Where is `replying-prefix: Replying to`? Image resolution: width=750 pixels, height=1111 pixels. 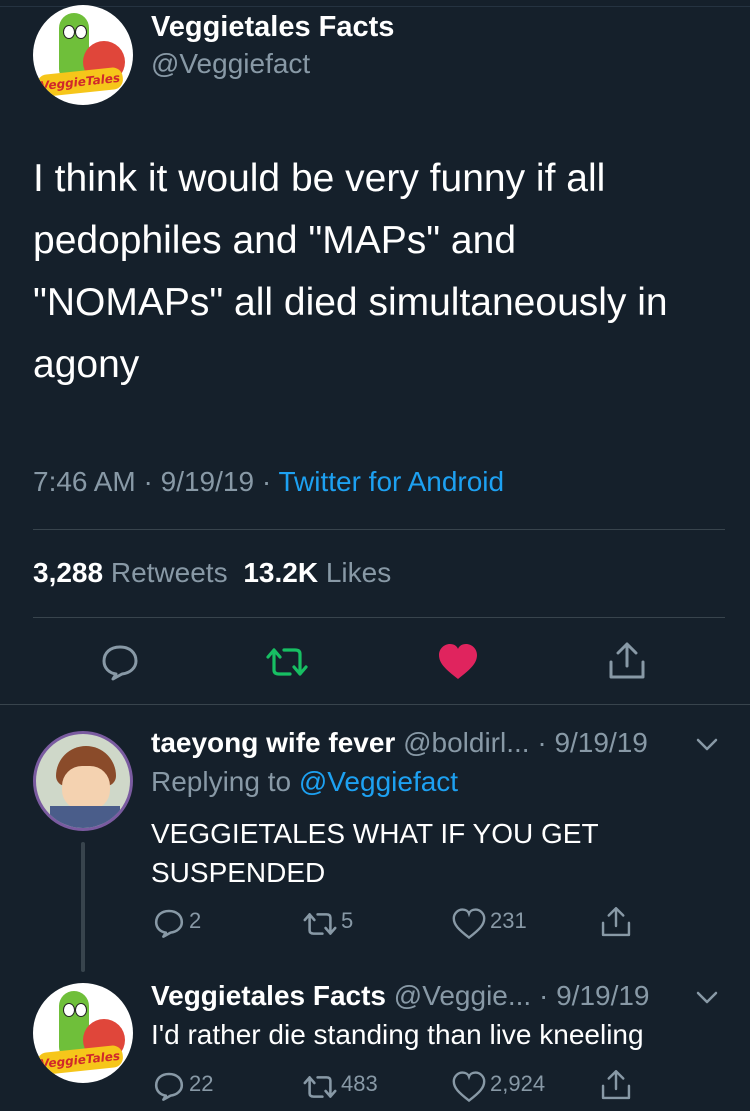 replying-prefix: Replying to is located at coordinates (221, 781).